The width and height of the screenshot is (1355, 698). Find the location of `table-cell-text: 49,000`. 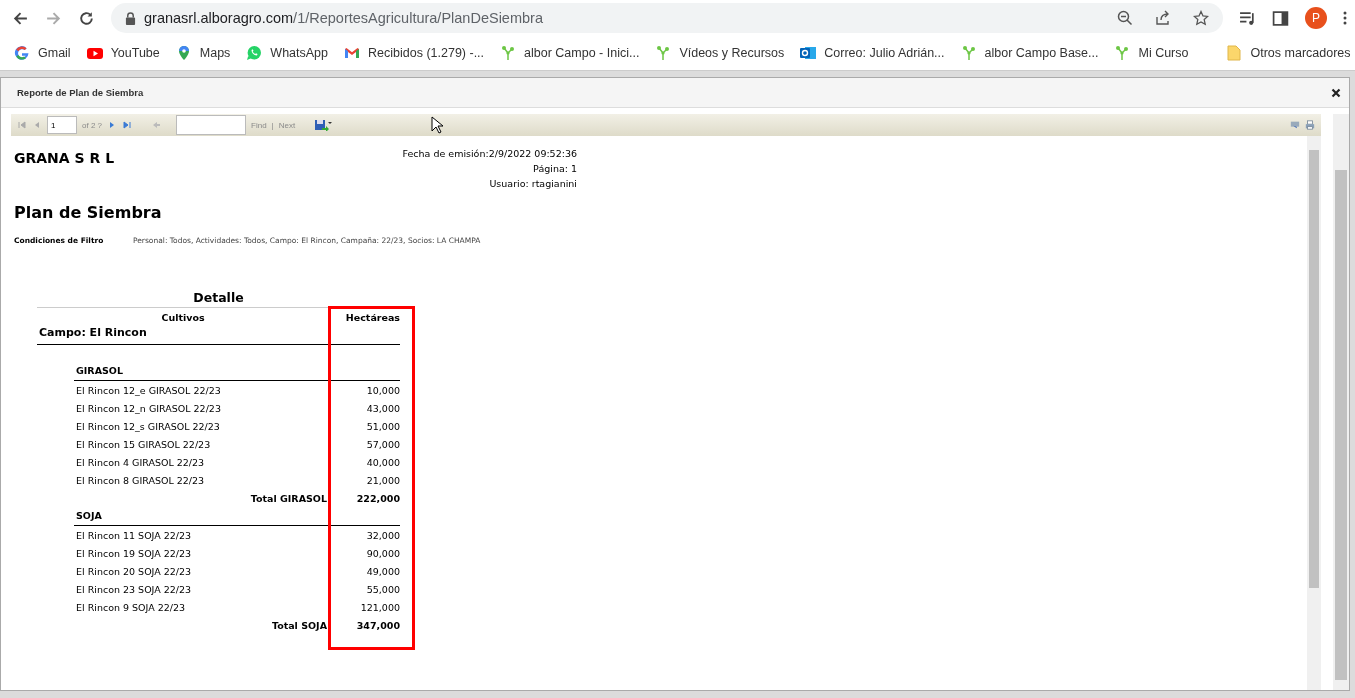

table-cell-text: 49,000 is located at coordinates (382, 571).